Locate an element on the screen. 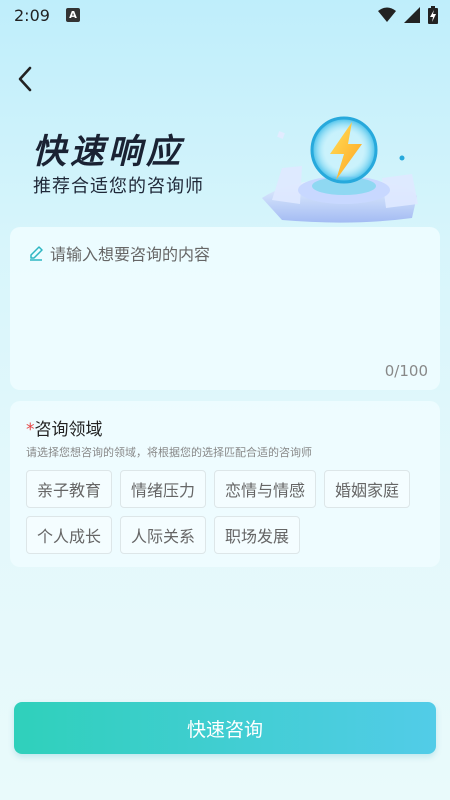 This screenshot has height=800, width=450. quick-consult-button: 快速咨询 is located at coordinates (225, 728).